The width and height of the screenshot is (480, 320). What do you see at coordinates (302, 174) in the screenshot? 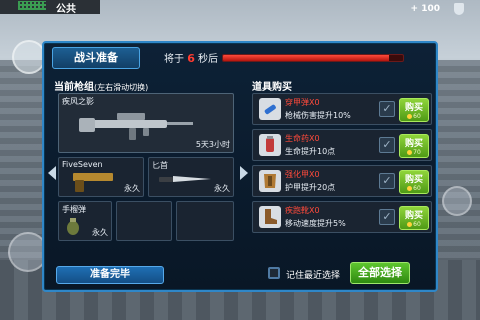
I see `shop-item-name: 强化甲X0` at bounding box center [302, 174].